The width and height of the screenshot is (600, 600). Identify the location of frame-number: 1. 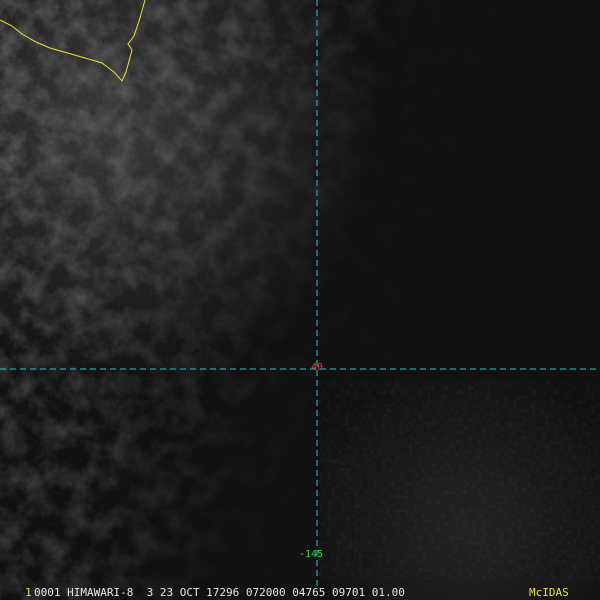
(28, 592).